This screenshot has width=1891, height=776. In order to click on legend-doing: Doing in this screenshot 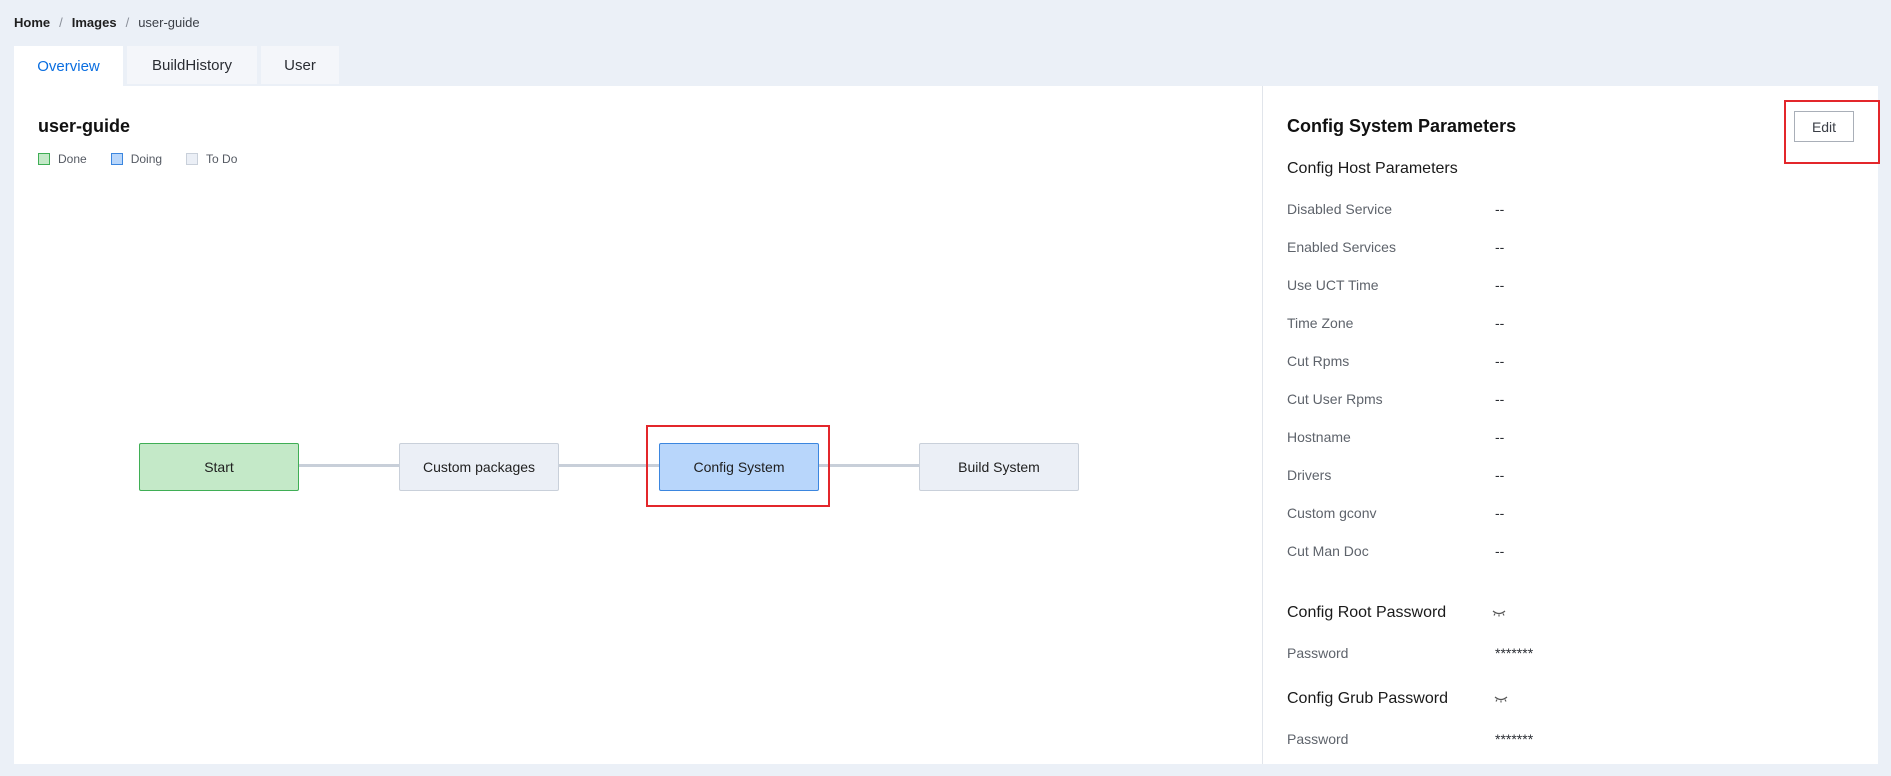, I will do `click(136, 159)`.